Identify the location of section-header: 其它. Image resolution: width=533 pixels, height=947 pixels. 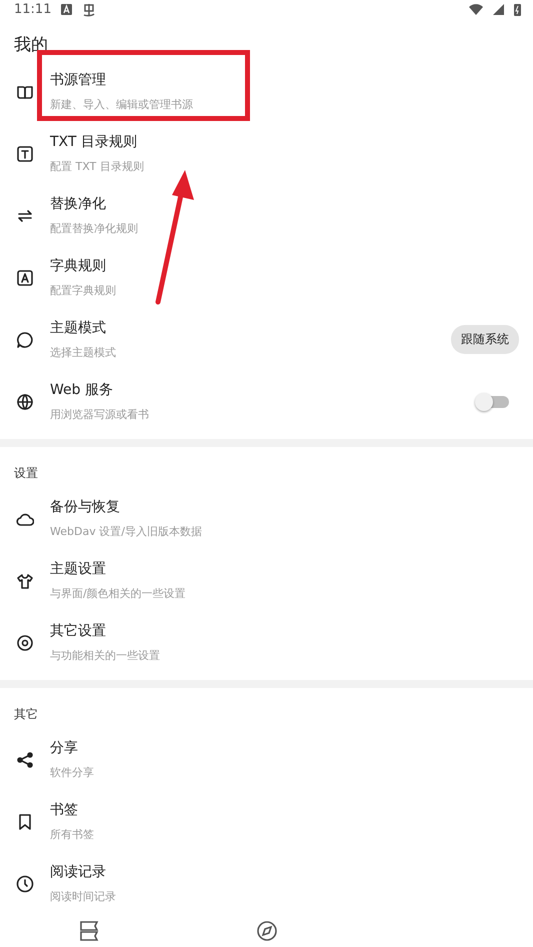
(26, 714).